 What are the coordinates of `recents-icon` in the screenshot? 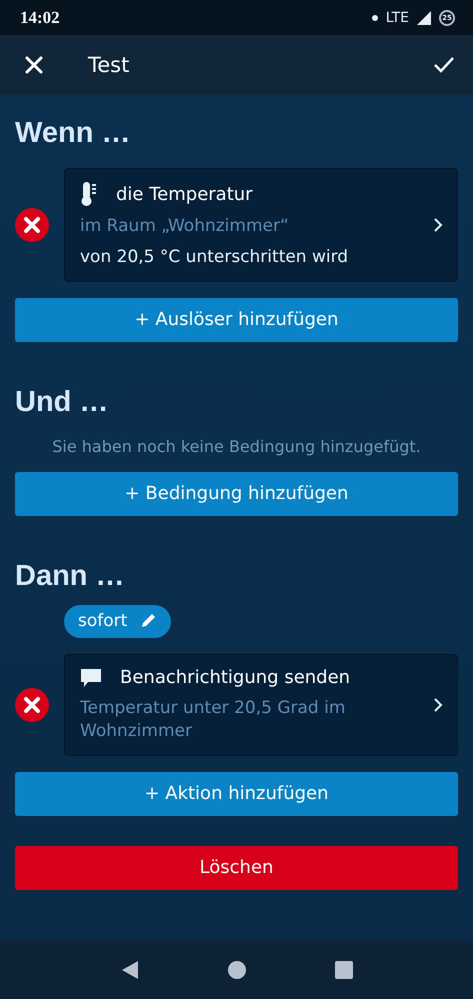 It's located at (344, 970).